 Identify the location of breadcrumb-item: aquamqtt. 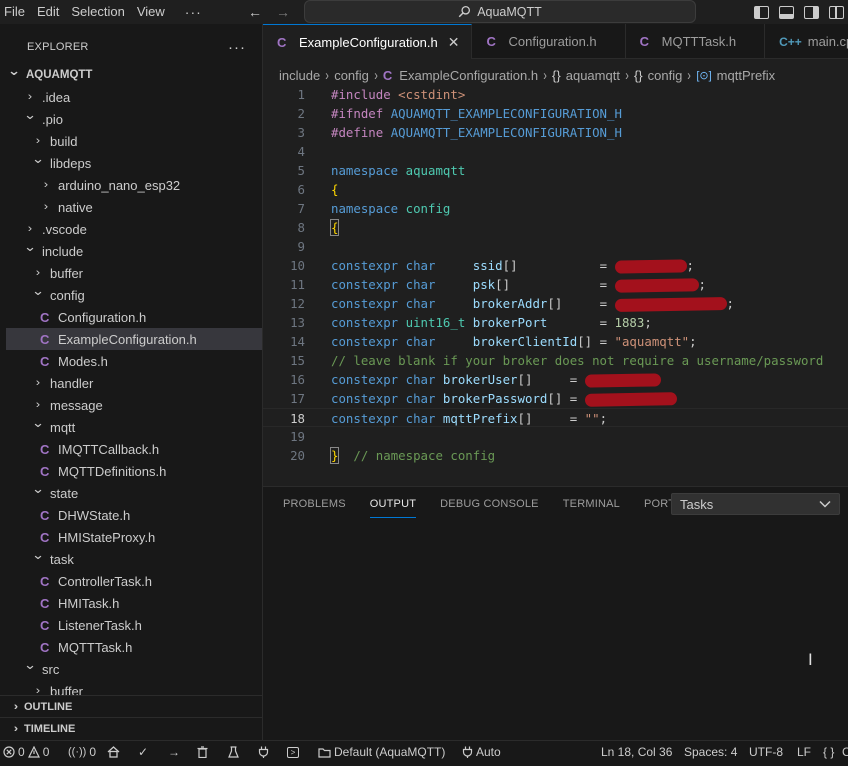
(593, 75).